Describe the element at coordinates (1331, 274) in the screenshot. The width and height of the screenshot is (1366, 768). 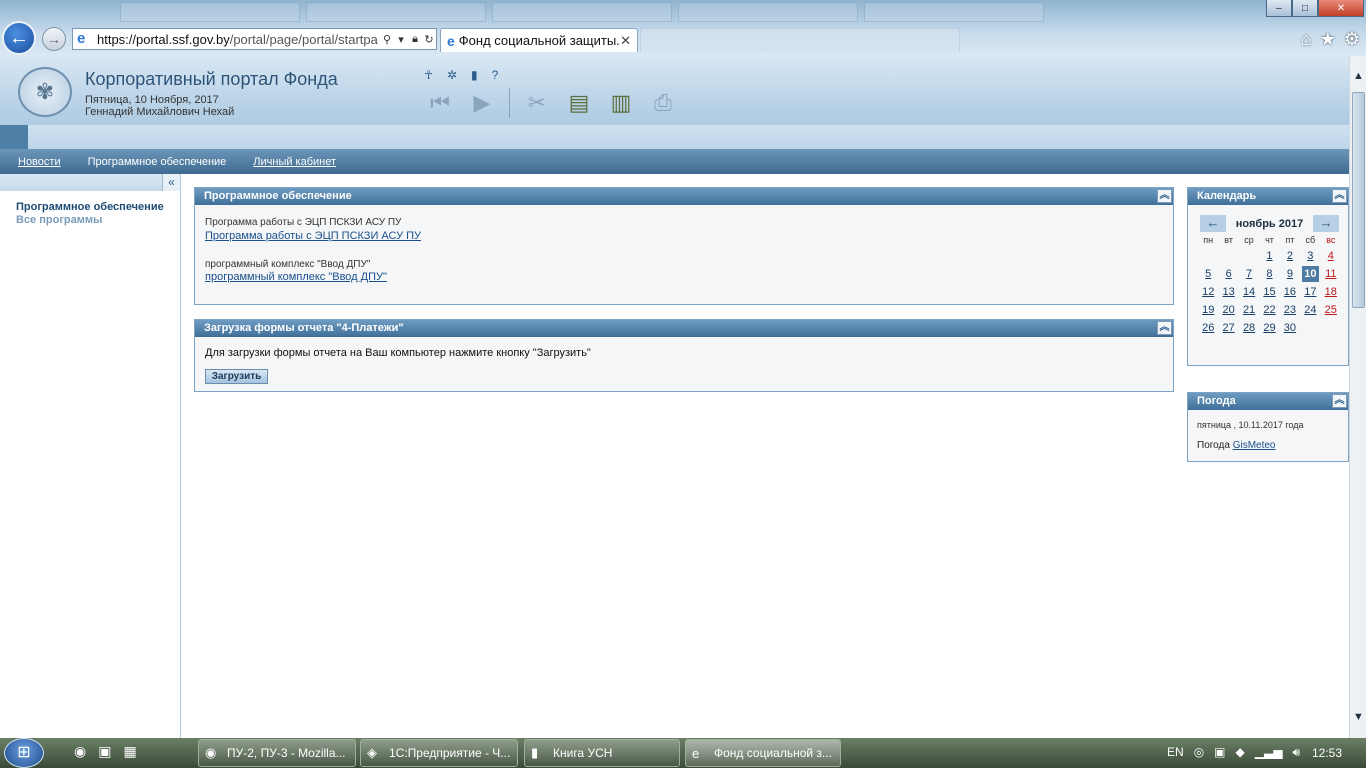
I see `calendar-day: 11` at that location.